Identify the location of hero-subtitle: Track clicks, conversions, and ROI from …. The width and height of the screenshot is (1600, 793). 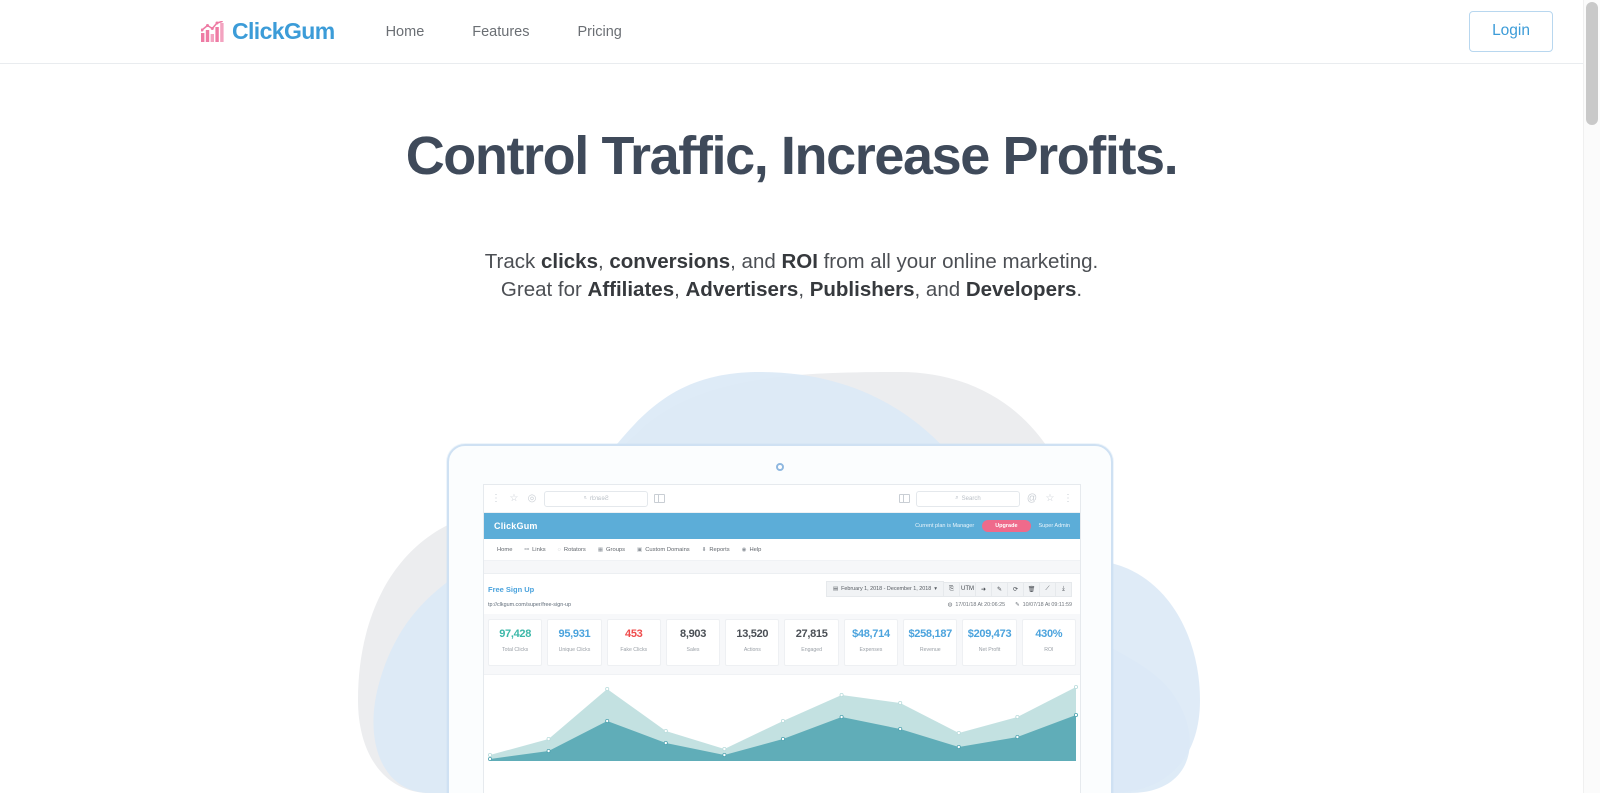
(791, 275).